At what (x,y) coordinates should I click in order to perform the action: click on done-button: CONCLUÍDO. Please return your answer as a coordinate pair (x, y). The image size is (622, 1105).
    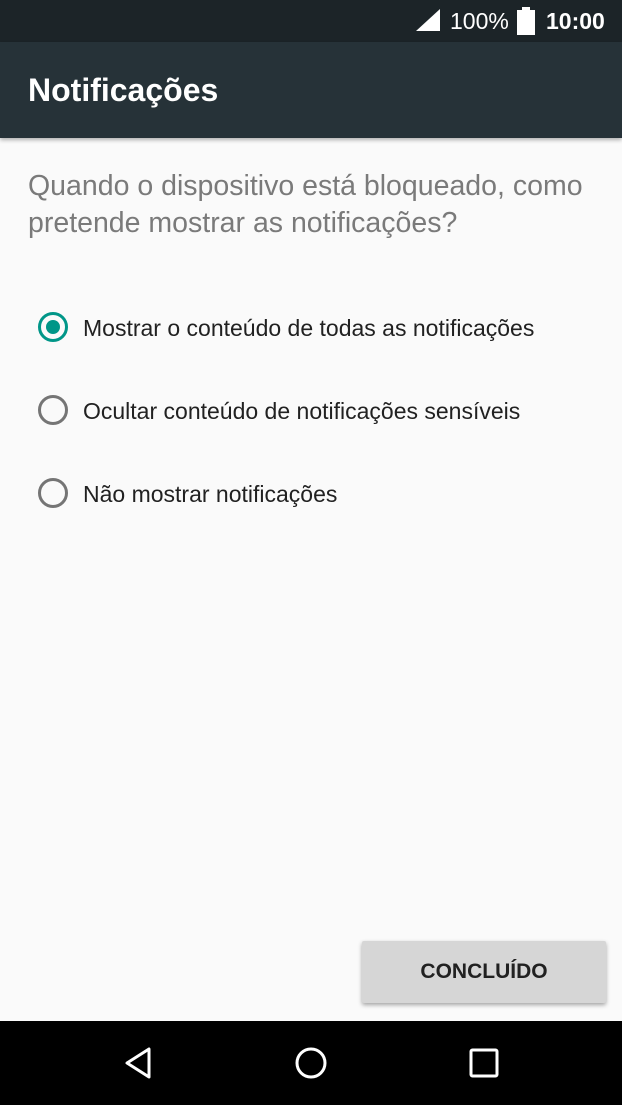
    Looking at the image, I should click on (484, 972).